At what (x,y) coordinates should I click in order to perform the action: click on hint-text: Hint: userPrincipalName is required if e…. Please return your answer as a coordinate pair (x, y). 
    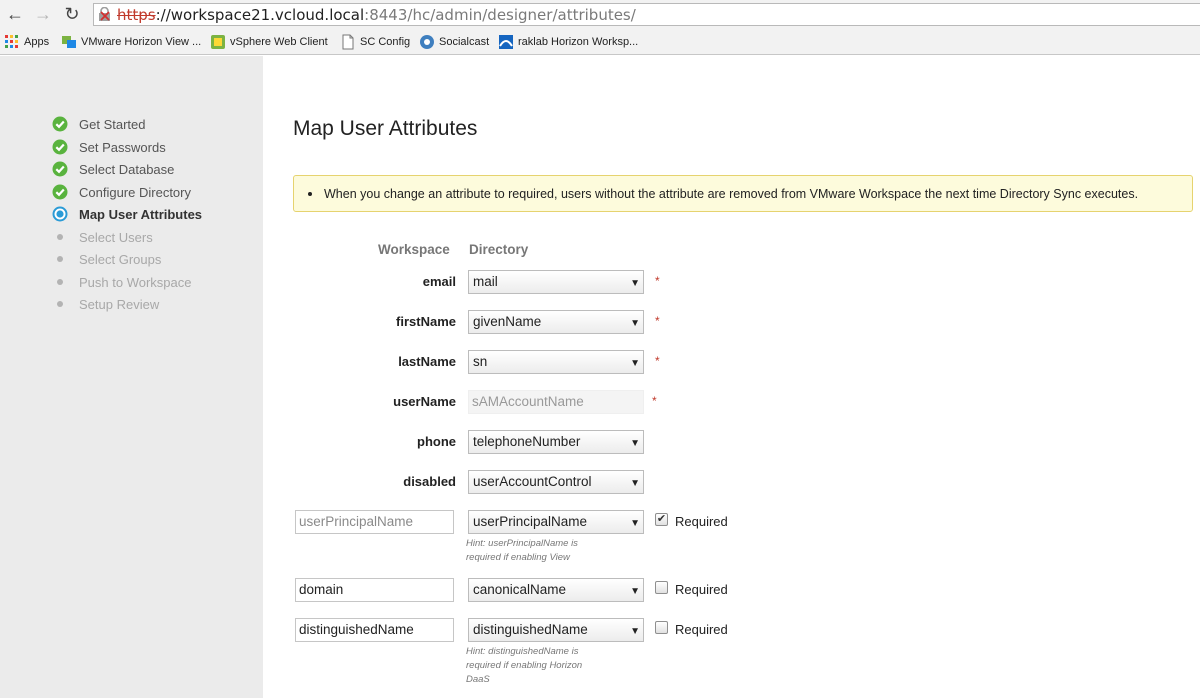
    Looking at the image, I should click on (522, 550).